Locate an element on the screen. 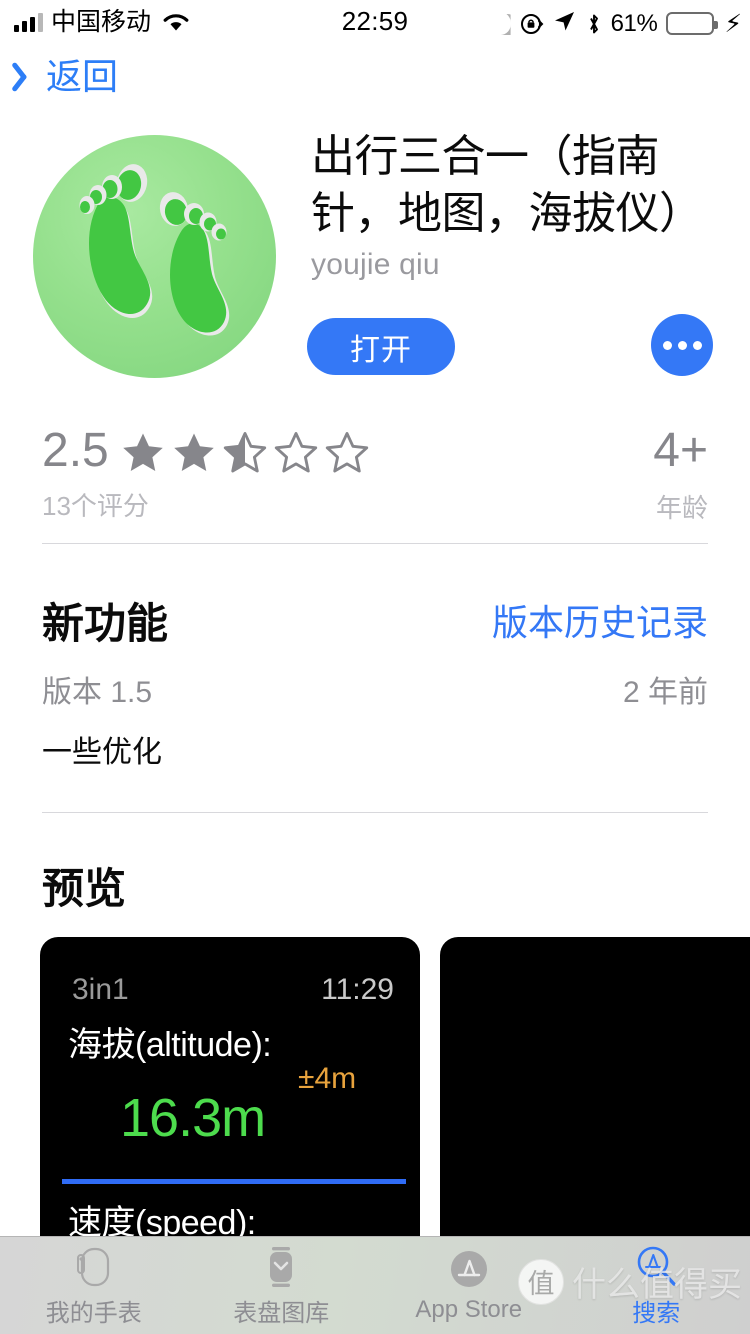 Image resolution: width=750 pixels, height=1334 pixels. status-bar-right: 61% ⚡ is located at coordinates (616, 23).